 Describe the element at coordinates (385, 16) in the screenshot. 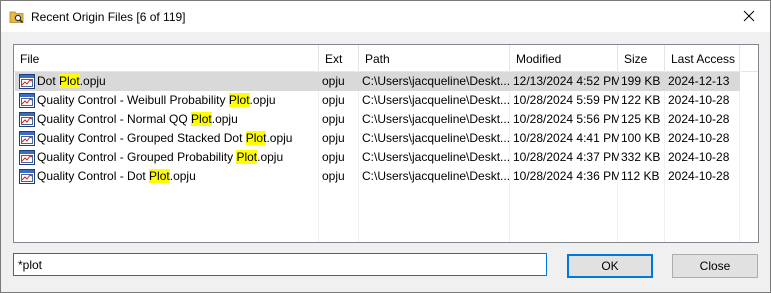

I see `title-bar: Recent Origin Files [6 of 119]` at that location.